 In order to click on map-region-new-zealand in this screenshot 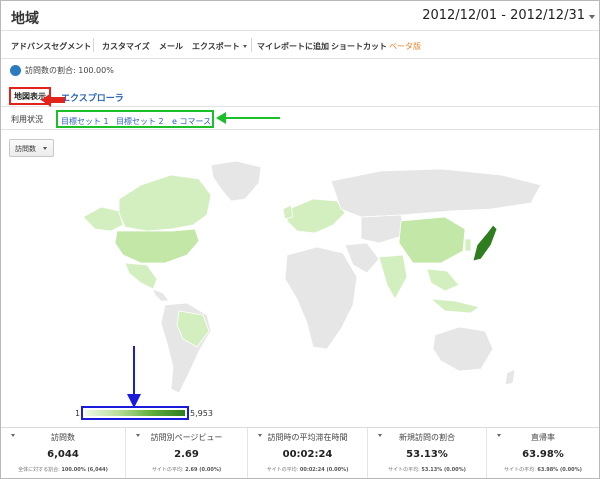, I will do `click(510, 377)`.